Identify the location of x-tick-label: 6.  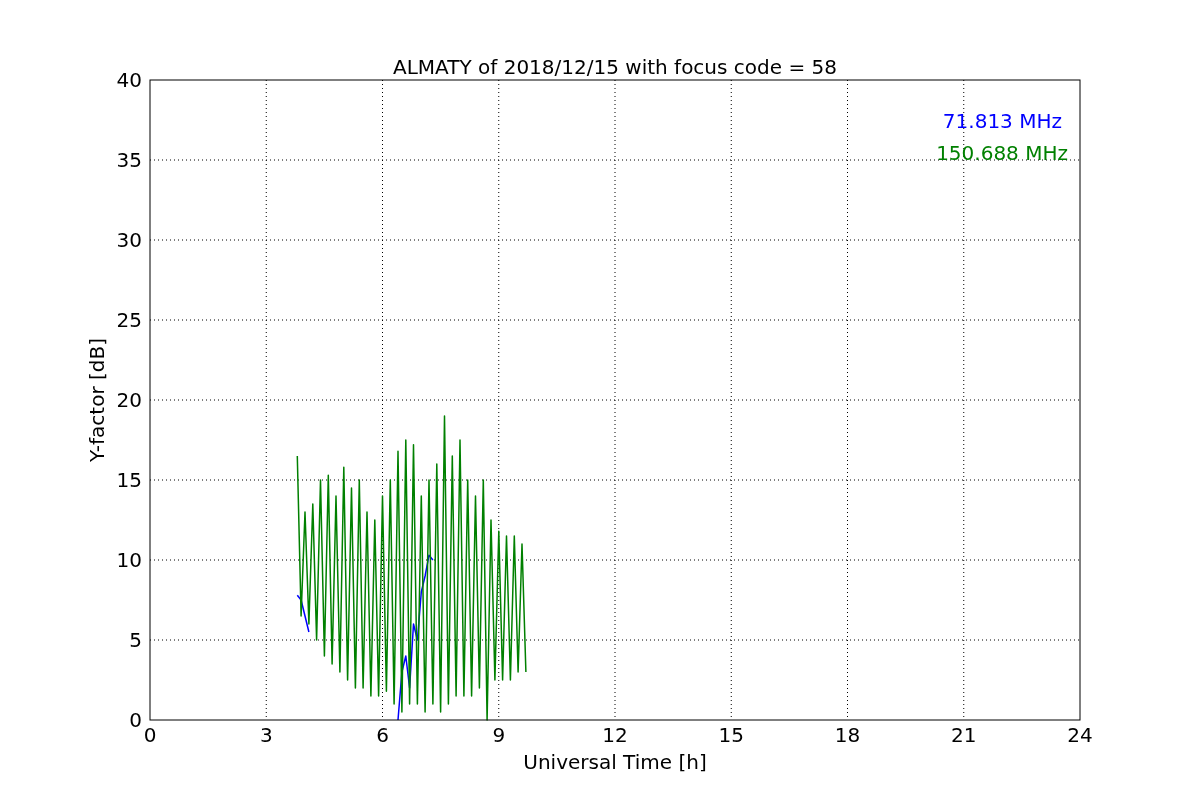
(382, 735).